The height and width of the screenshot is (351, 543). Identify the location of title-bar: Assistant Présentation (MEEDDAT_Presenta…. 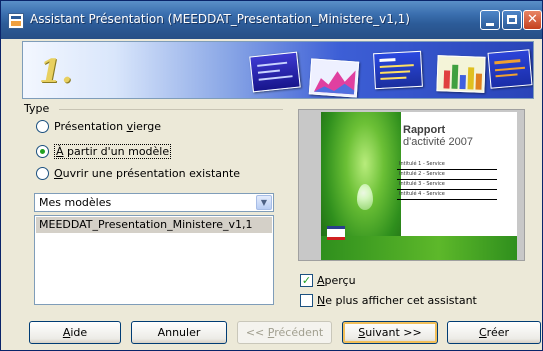
(271, 20).